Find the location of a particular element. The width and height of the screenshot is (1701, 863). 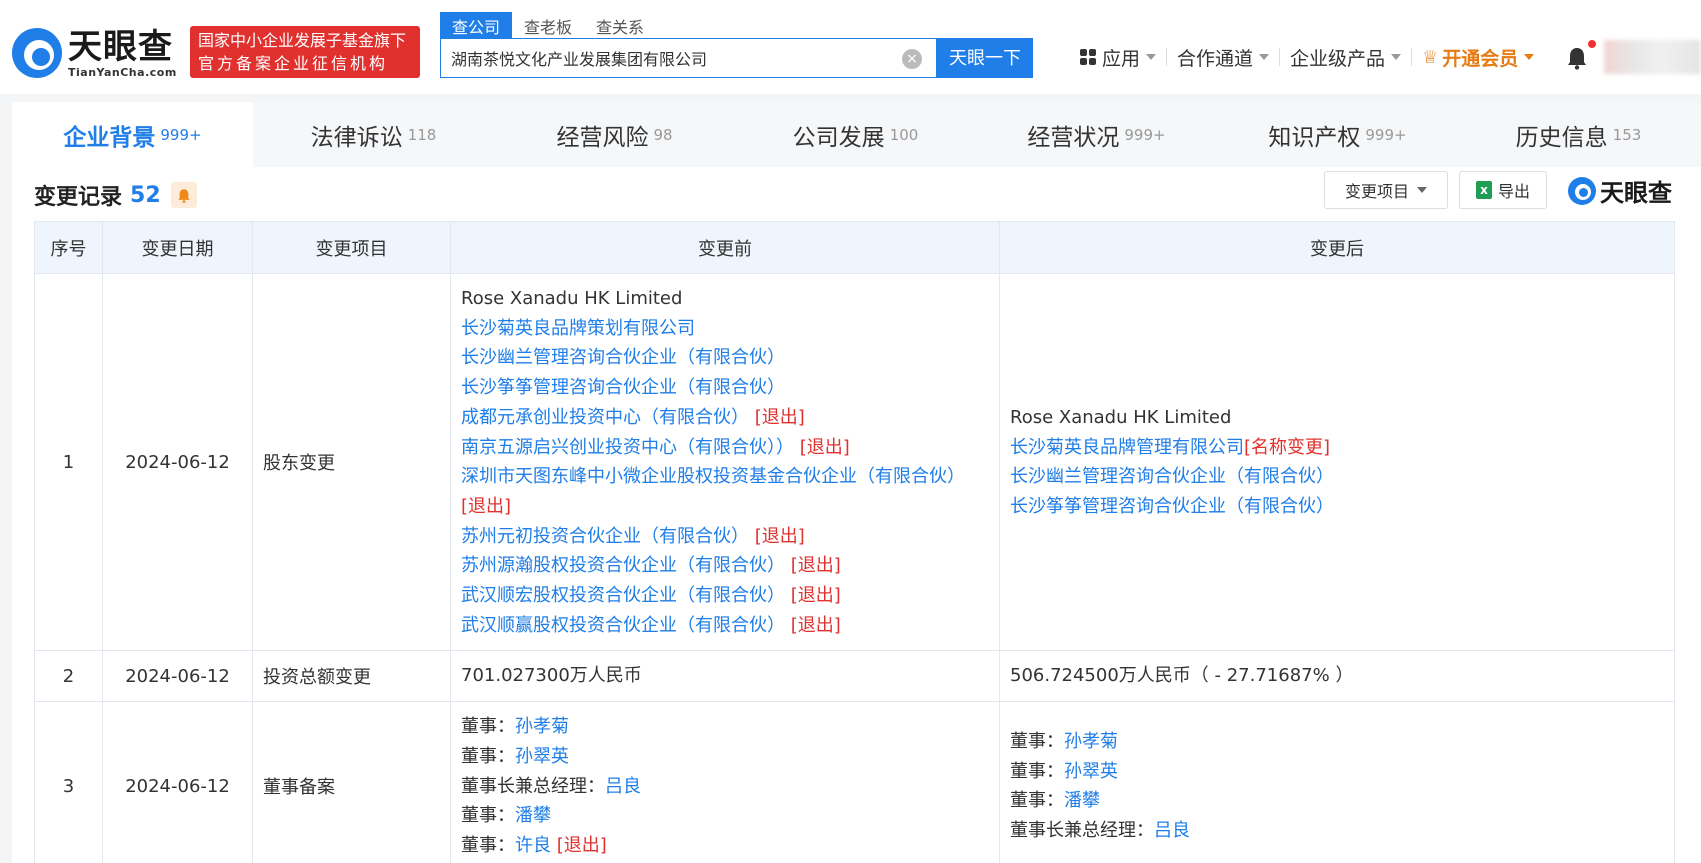

shareholder-link: 武汉顺宏股权投资合伙企业（有限合伙） is located at coordinates (623, 595).